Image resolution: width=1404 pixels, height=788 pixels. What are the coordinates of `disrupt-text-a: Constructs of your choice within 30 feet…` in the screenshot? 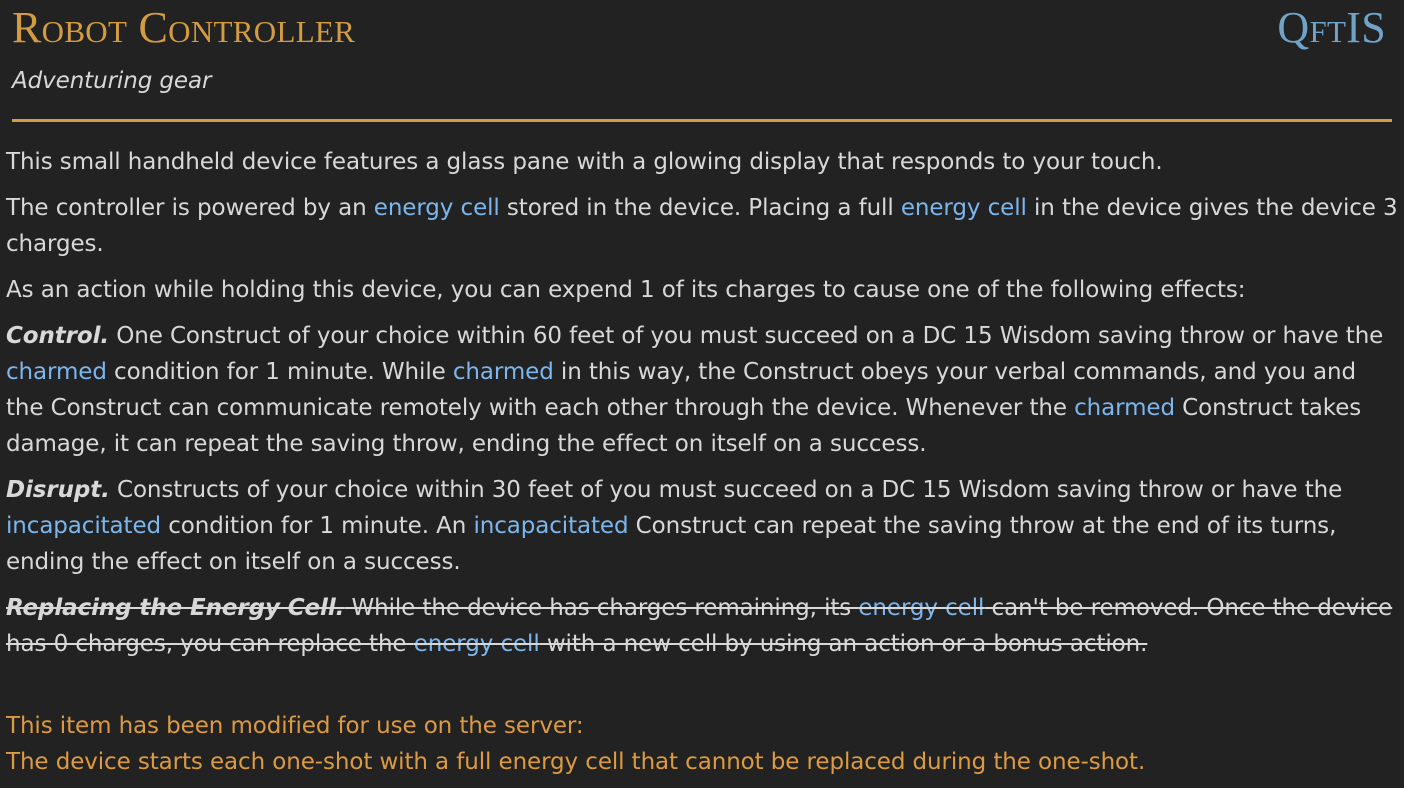 It's located at (726, 490).